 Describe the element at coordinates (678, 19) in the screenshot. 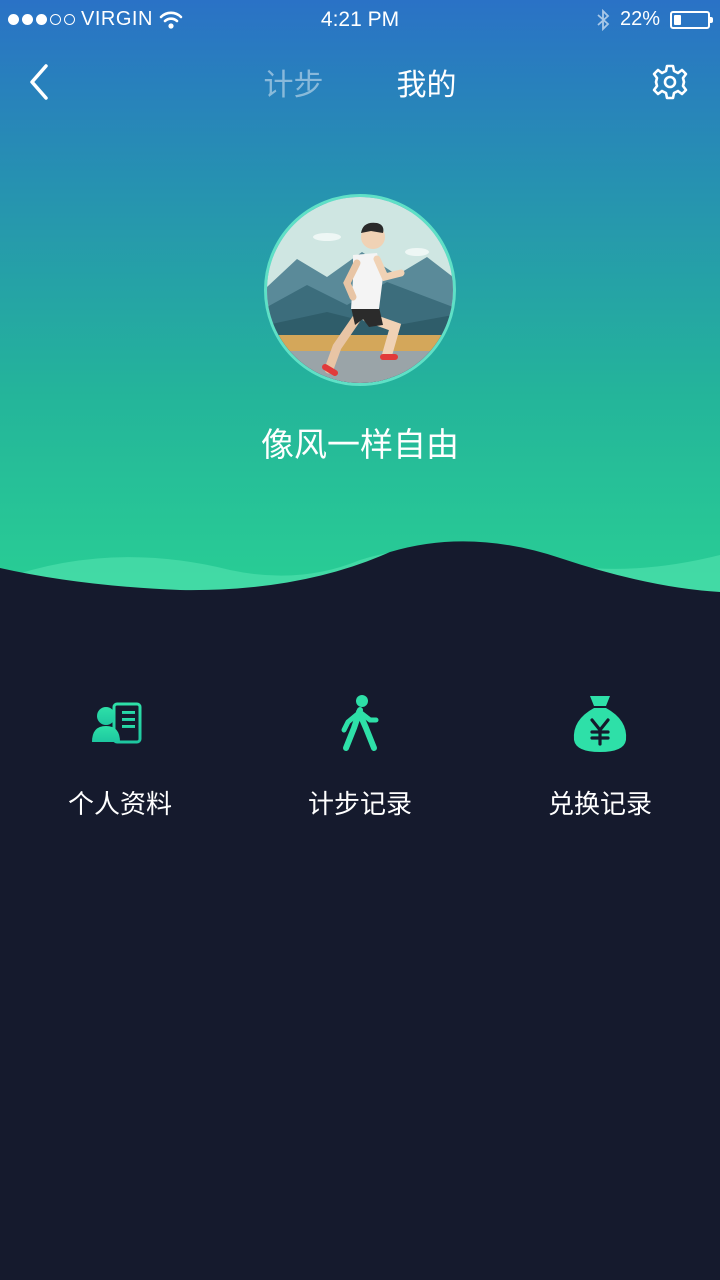

I see `battery-level-fill` at that location.